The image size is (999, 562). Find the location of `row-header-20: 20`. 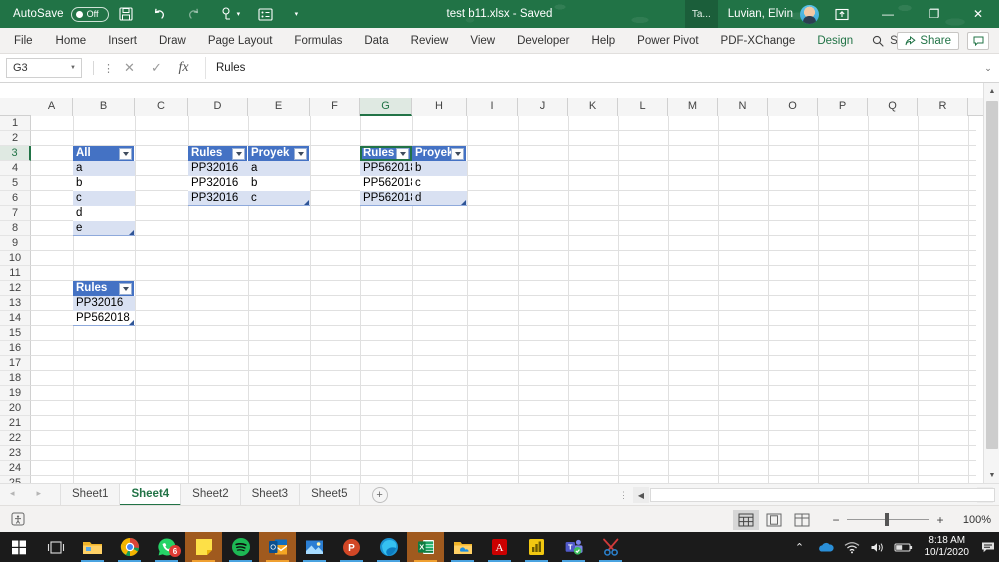

row-header-20: 20 is located at coordinates (15, 408).